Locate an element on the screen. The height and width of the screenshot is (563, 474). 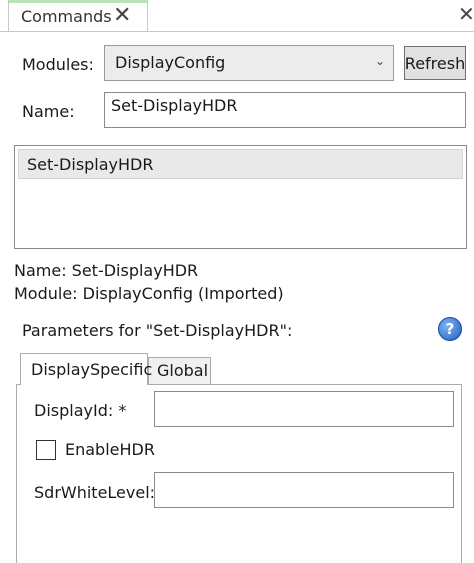
sdr-white-level-input is located at coordinates (304, 490).